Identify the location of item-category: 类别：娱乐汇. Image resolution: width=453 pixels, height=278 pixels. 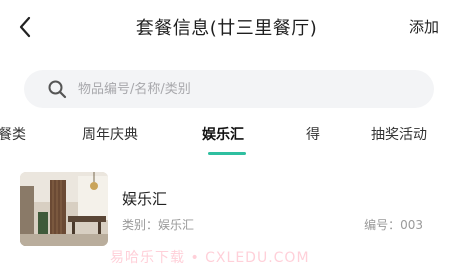
(158, 224).